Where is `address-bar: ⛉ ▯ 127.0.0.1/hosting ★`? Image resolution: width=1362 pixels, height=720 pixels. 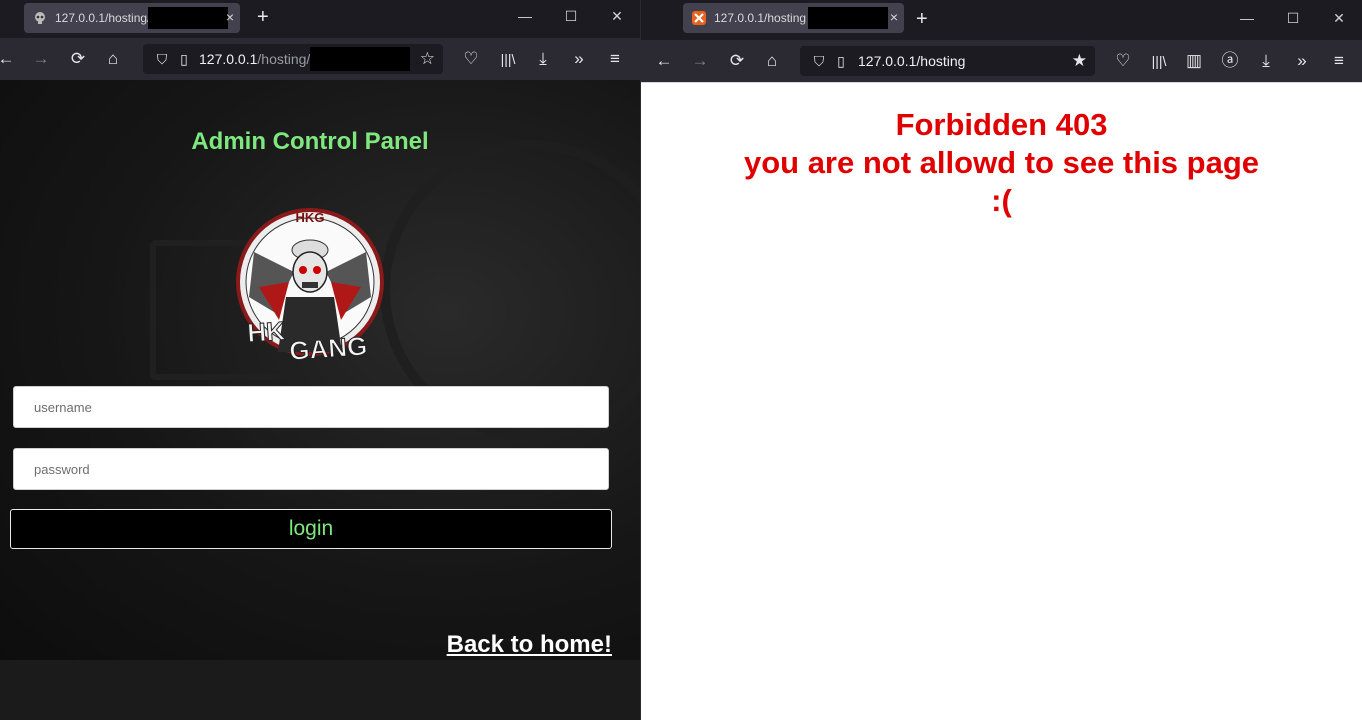 address-bar: ⛉ ▯ 127.0.0.1/hosting ★ is located at coordinates (947, 61).